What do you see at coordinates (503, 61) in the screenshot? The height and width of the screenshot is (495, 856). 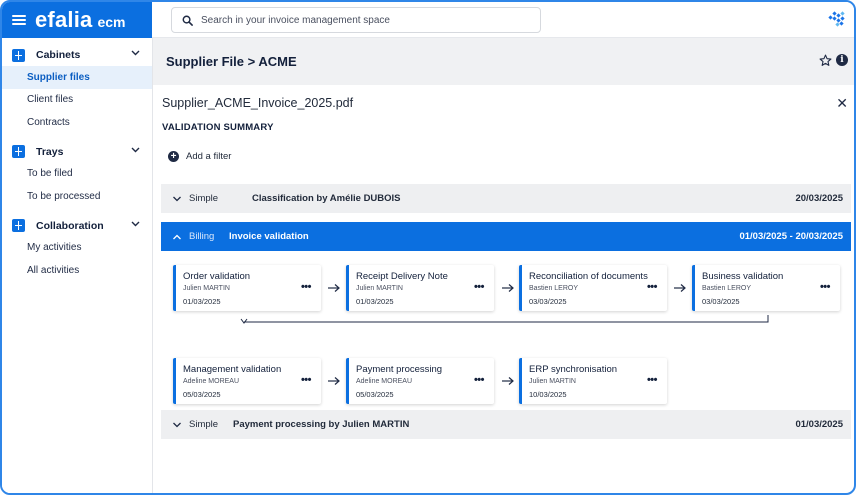 I see `page-header: Supplier File > ACME i` at bounding box center [503, 61].